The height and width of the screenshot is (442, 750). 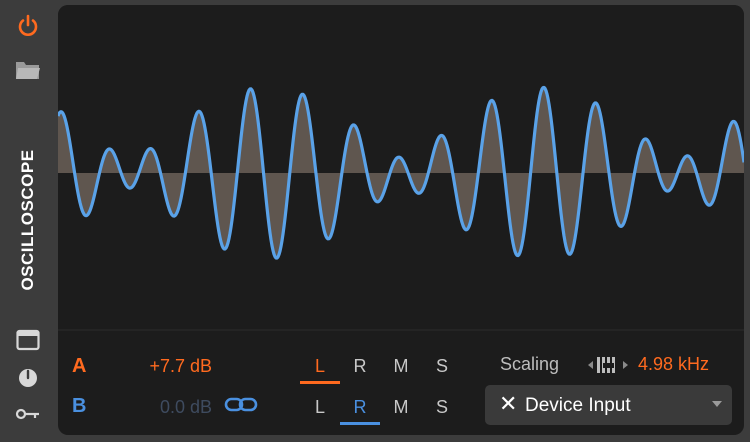 What do you see at coordinates (360, 407) in the screenshot?
I see `channel-b-mode-r: R` at bounding box center [360, 407].